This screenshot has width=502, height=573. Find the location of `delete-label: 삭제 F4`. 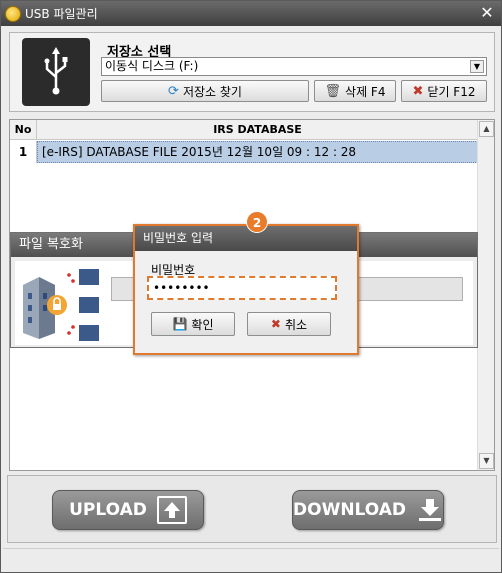

delete-label: 삭제 F4 is located at coordinates (365, 91).